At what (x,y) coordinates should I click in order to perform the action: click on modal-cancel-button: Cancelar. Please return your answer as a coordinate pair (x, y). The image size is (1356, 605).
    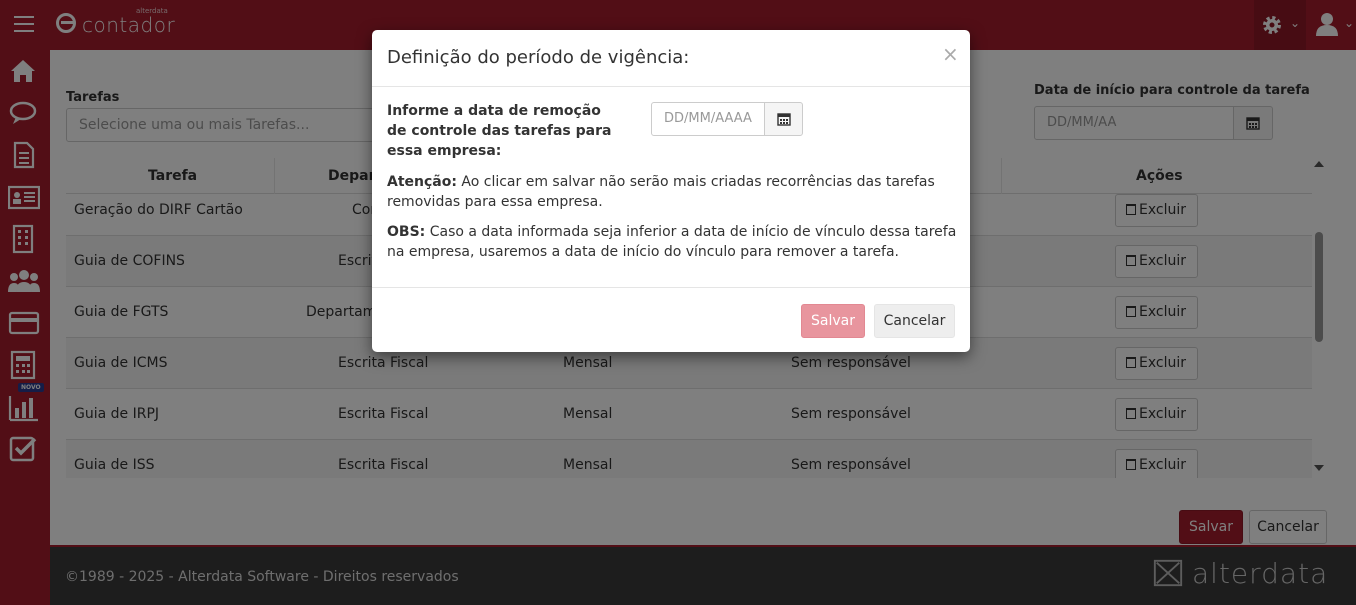
    Looking at the image, I should click on (914, 321).